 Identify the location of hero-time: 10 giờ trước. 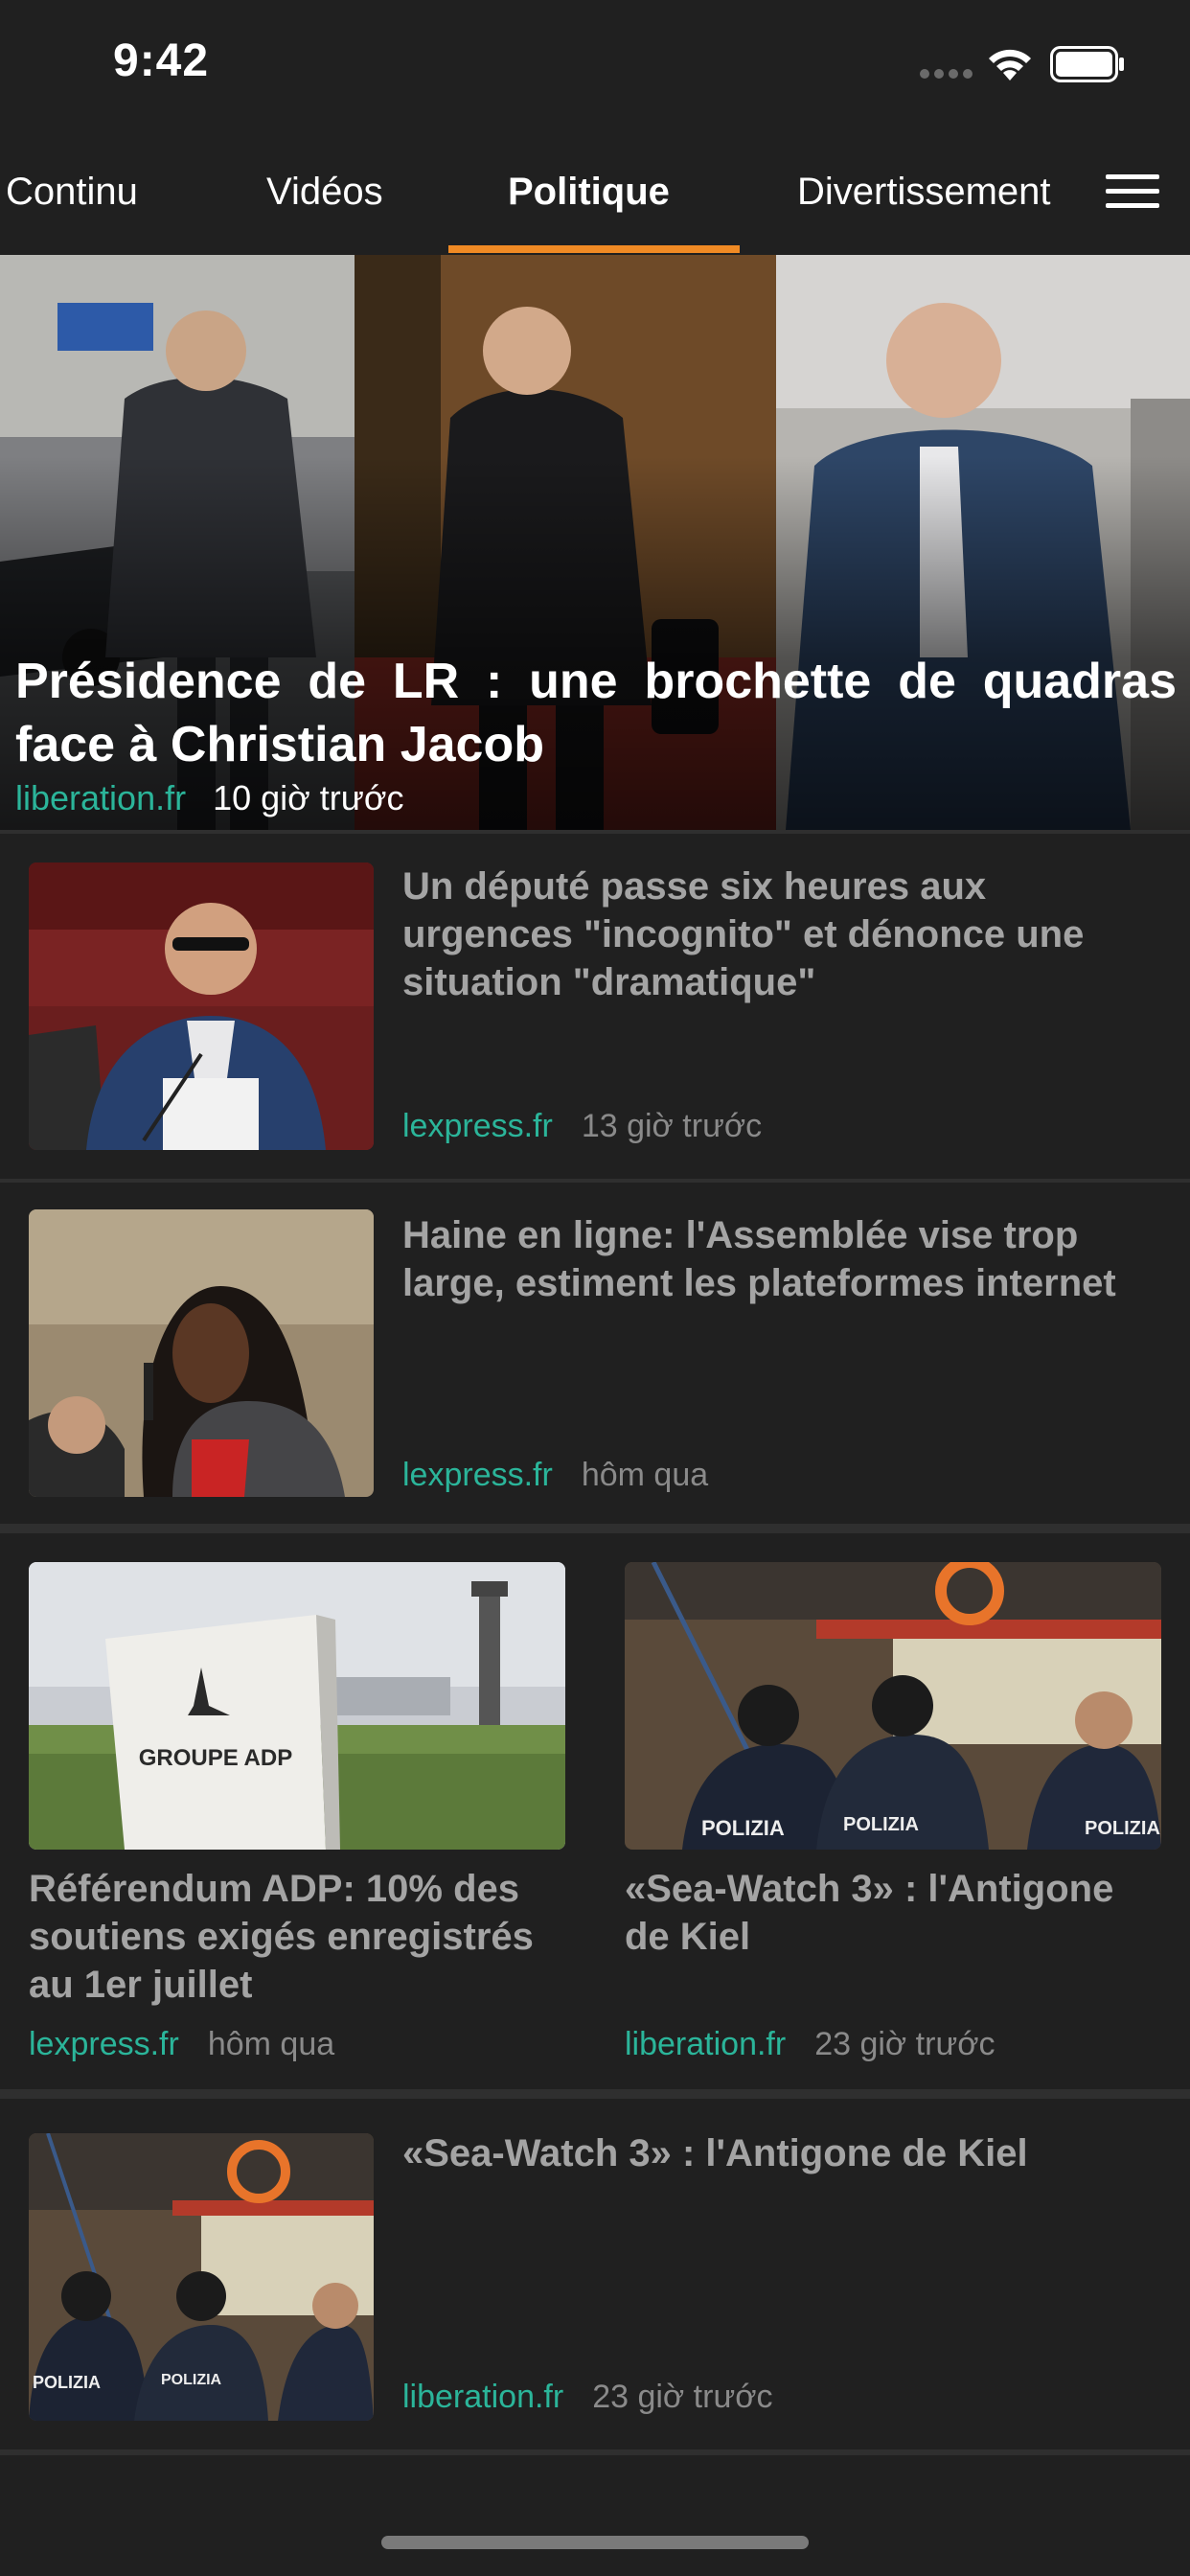
(309, 797).